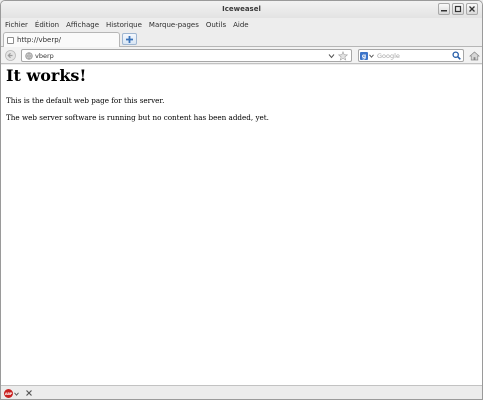 This screenshot has height=400, width=483. Describe the element at coordinates (343, 56) in the screenshot. I see `star-icon` at that location.